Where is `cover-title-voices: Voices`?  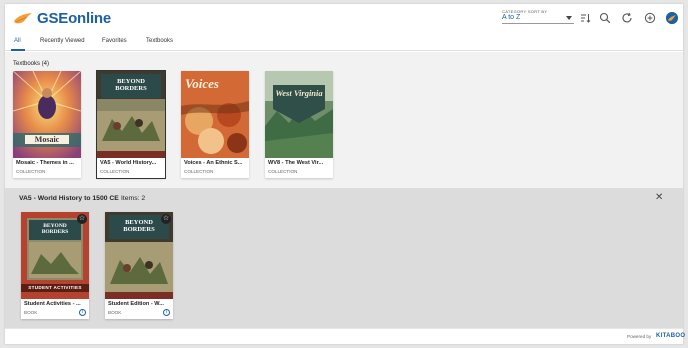
cover-title-voices: Voices is located at coordinates (202, 83).